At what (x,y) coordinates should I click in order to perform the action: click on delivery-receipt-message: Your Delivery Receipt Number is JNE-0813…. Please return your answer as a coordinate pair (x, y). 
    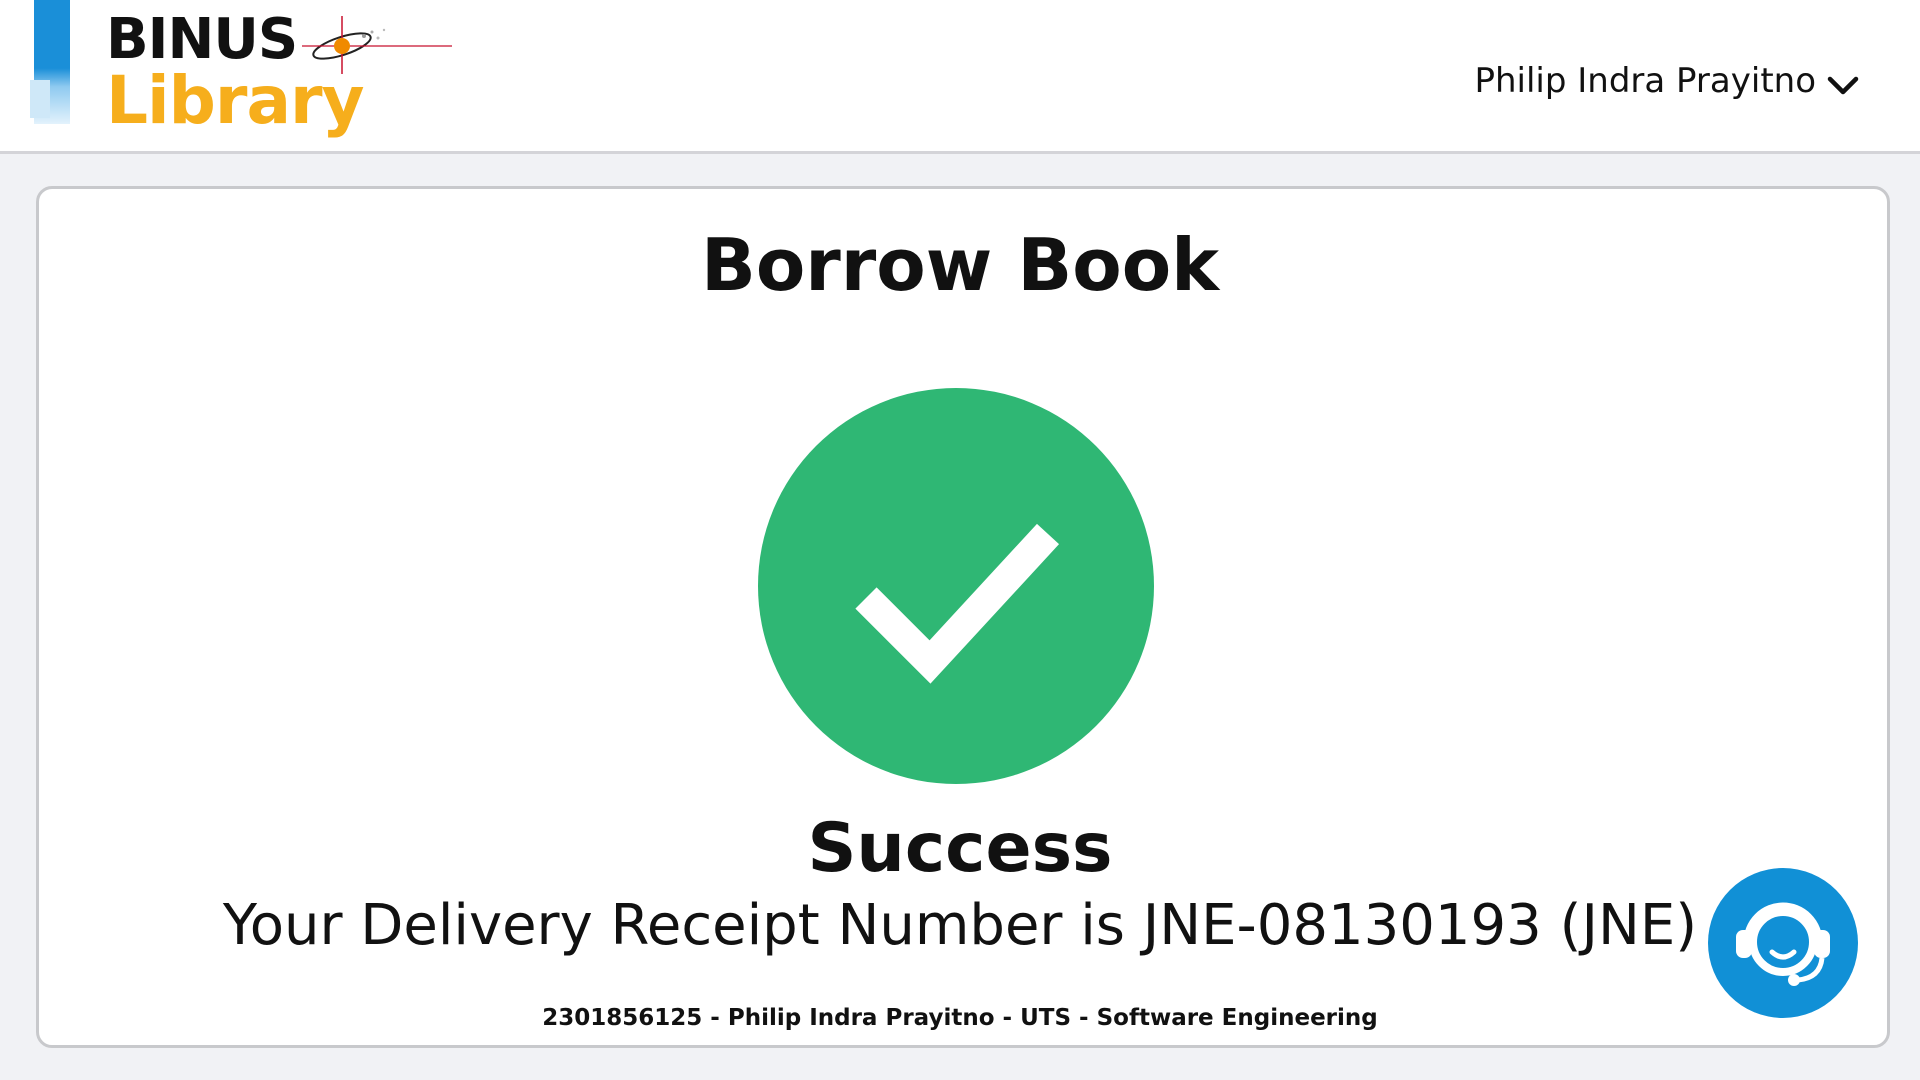
    Looking at the image, I should click on (960, 925).